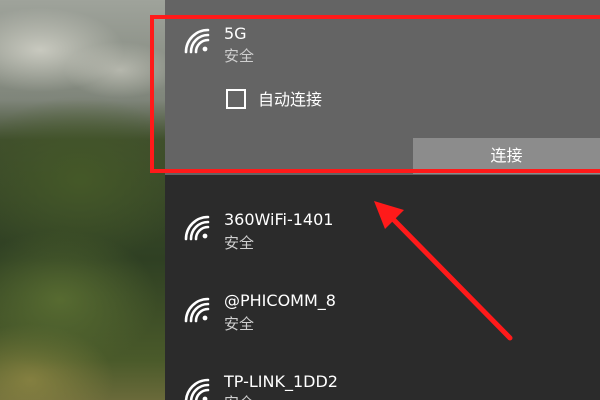 This screenshot has width=600, height=400. What do you see at coordinates (280, 300) in the screenshot?
I see `network-ssid: @PHICOMM_8` at bounding box center [280, 300].